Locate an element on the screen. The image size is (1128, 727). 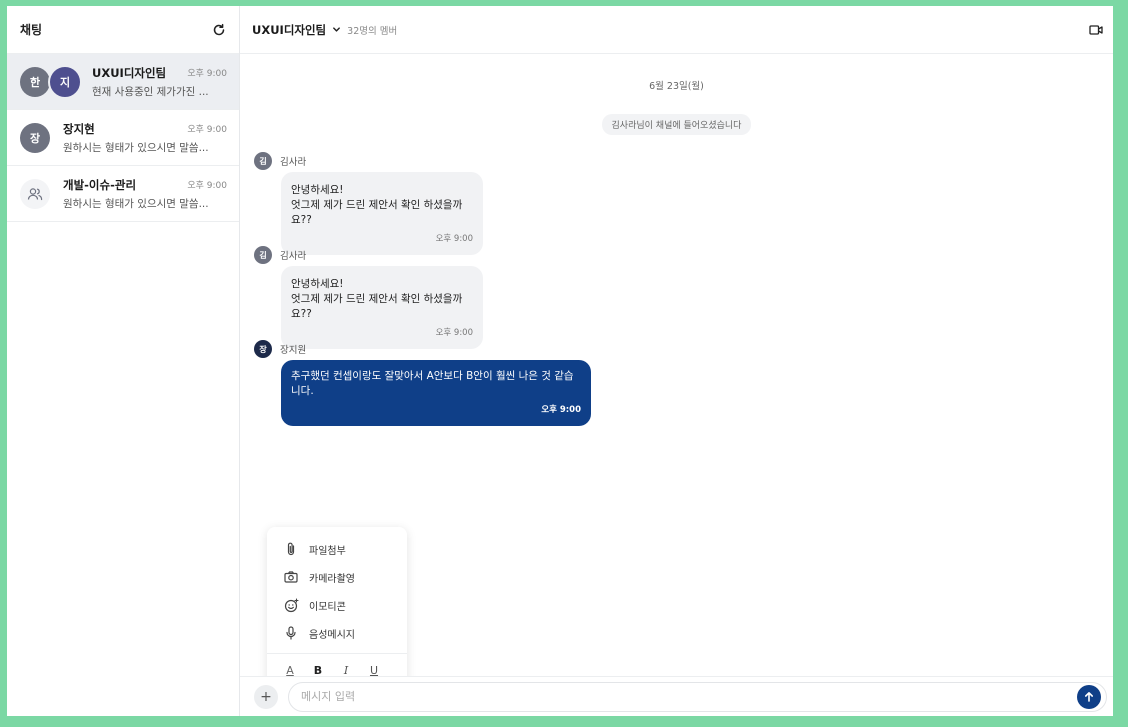
microphone-icon is located at coordinates (291, 633).